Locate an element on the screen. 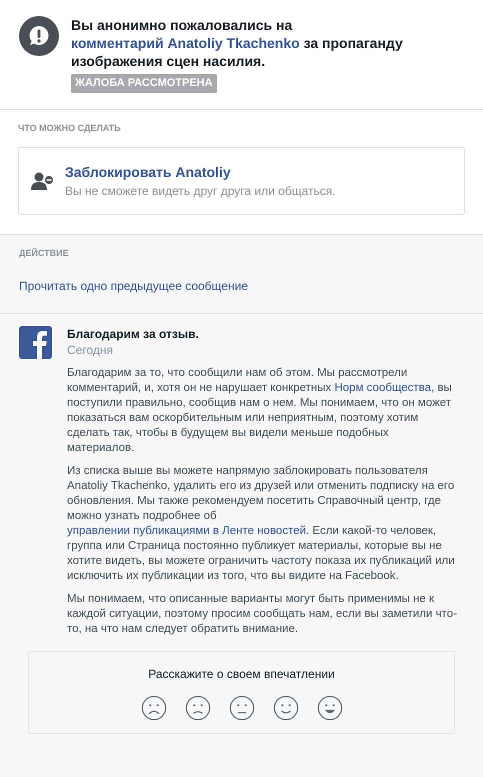 The image size is (483, 777). report-headline: Вы анонимно пожаловались на комментарий Anatoliy Tkachenko за пропаганду изображения сцен насилия. is located at coordinates (237, 43).